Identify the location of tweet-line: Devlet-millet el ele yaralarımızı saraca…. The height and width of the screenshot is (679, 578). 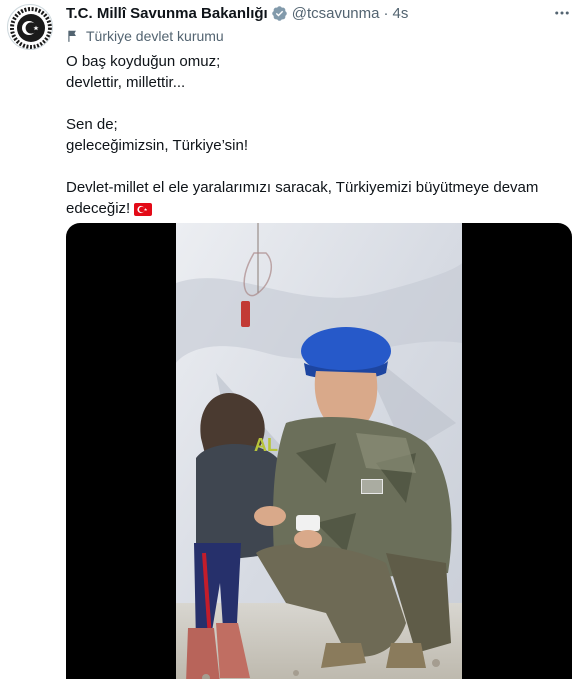
(302, 187).